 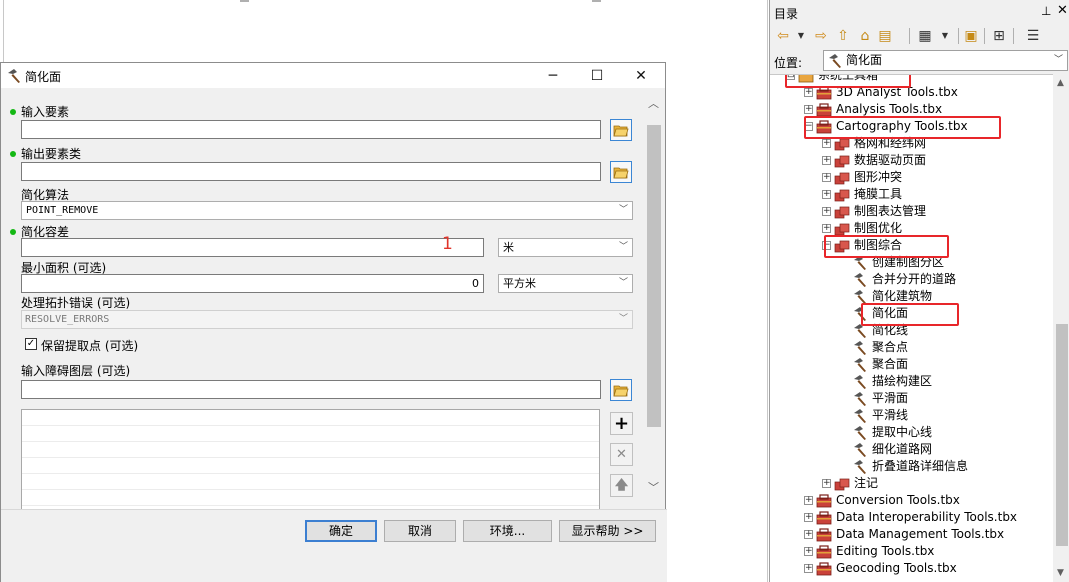 What do you see at coordinates (252, 283) in the screenshot?
I see `min-area-field: 0` at bounding box center [252, 283].